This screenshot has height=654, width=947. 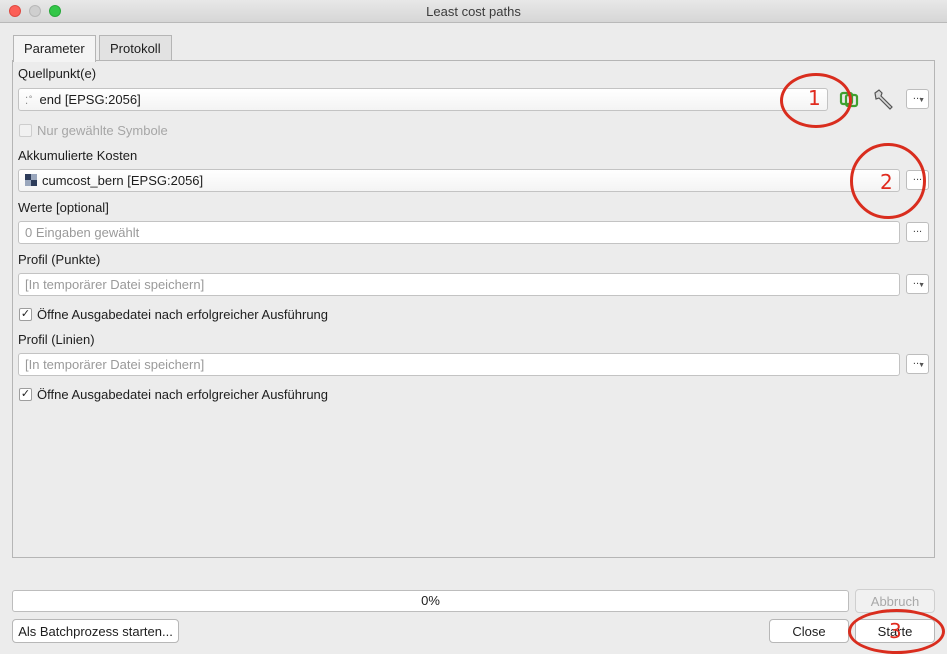 I want to click on accumulated-cost-label: Akkumulierte Kosten, so click(x=78, y=155).